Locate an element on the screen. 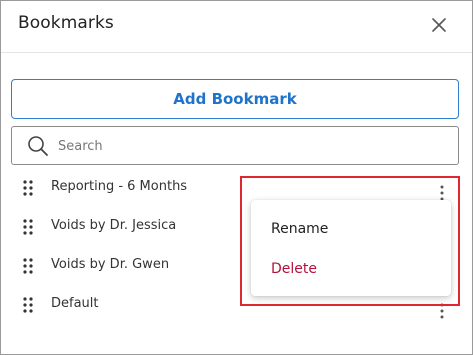  bookmark-label: Reporting - 6 Months is located at coordinates (119, 186).